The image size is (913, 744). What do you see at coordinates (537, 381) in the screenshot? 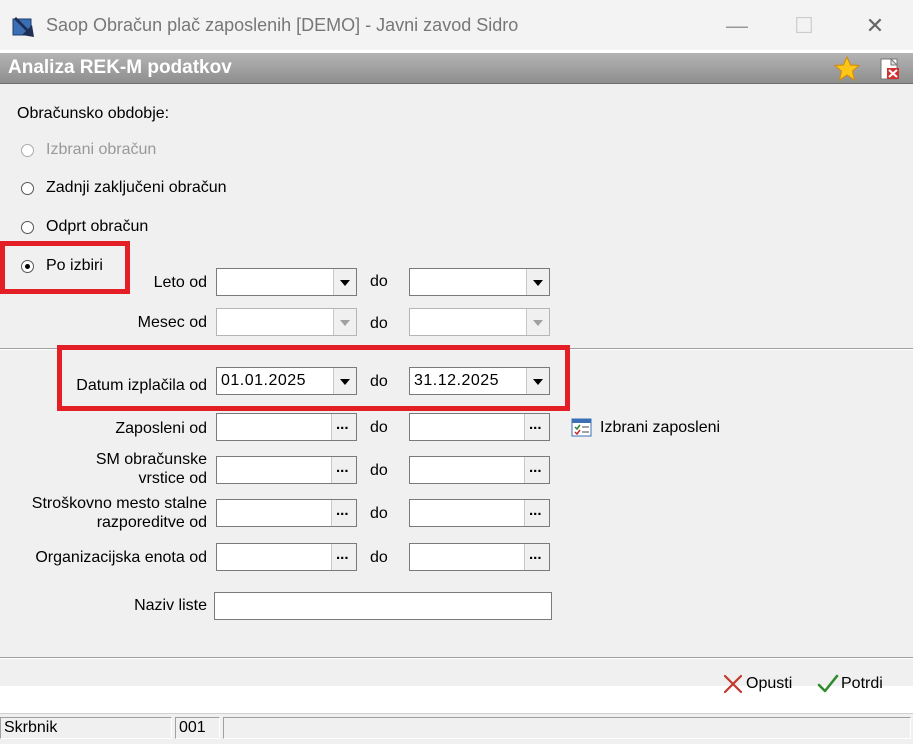
I see `datum-do-dropdown-icon` at bounding box center [537, 381].